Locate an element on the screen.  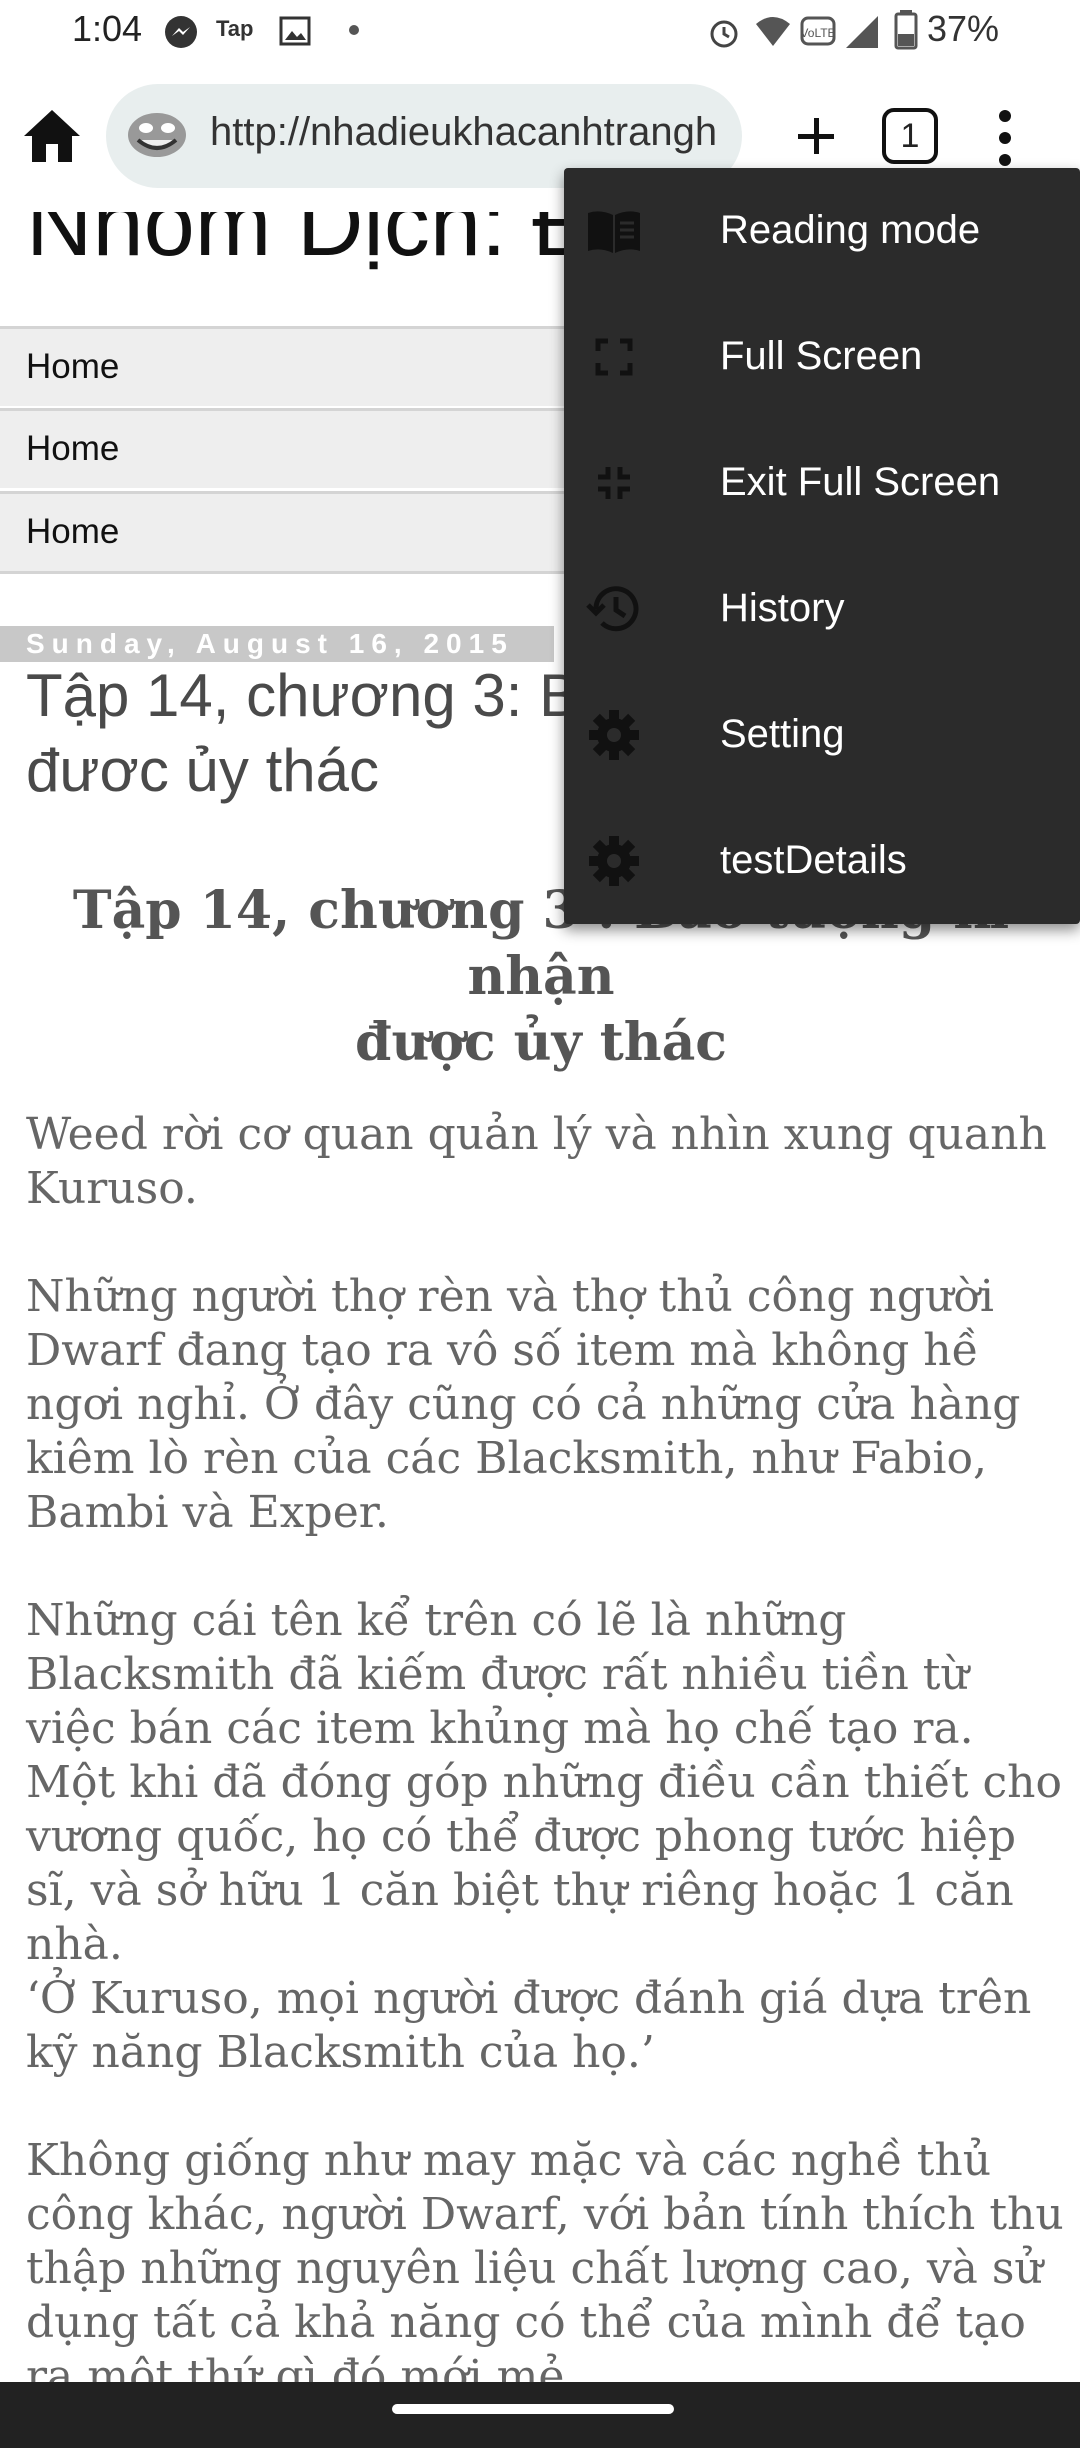
gallery-icon is located at coordinates (295, 31).